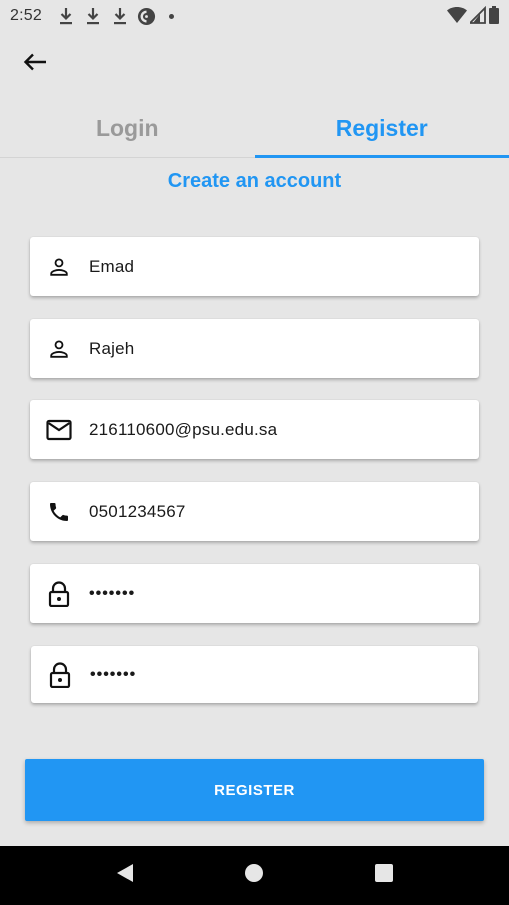 The width and height of the screenshot is (509, 905). What do you see at coordinates (59, 512) in the screenshot?
I see `phone-icon` at bounding box center [59, 512].